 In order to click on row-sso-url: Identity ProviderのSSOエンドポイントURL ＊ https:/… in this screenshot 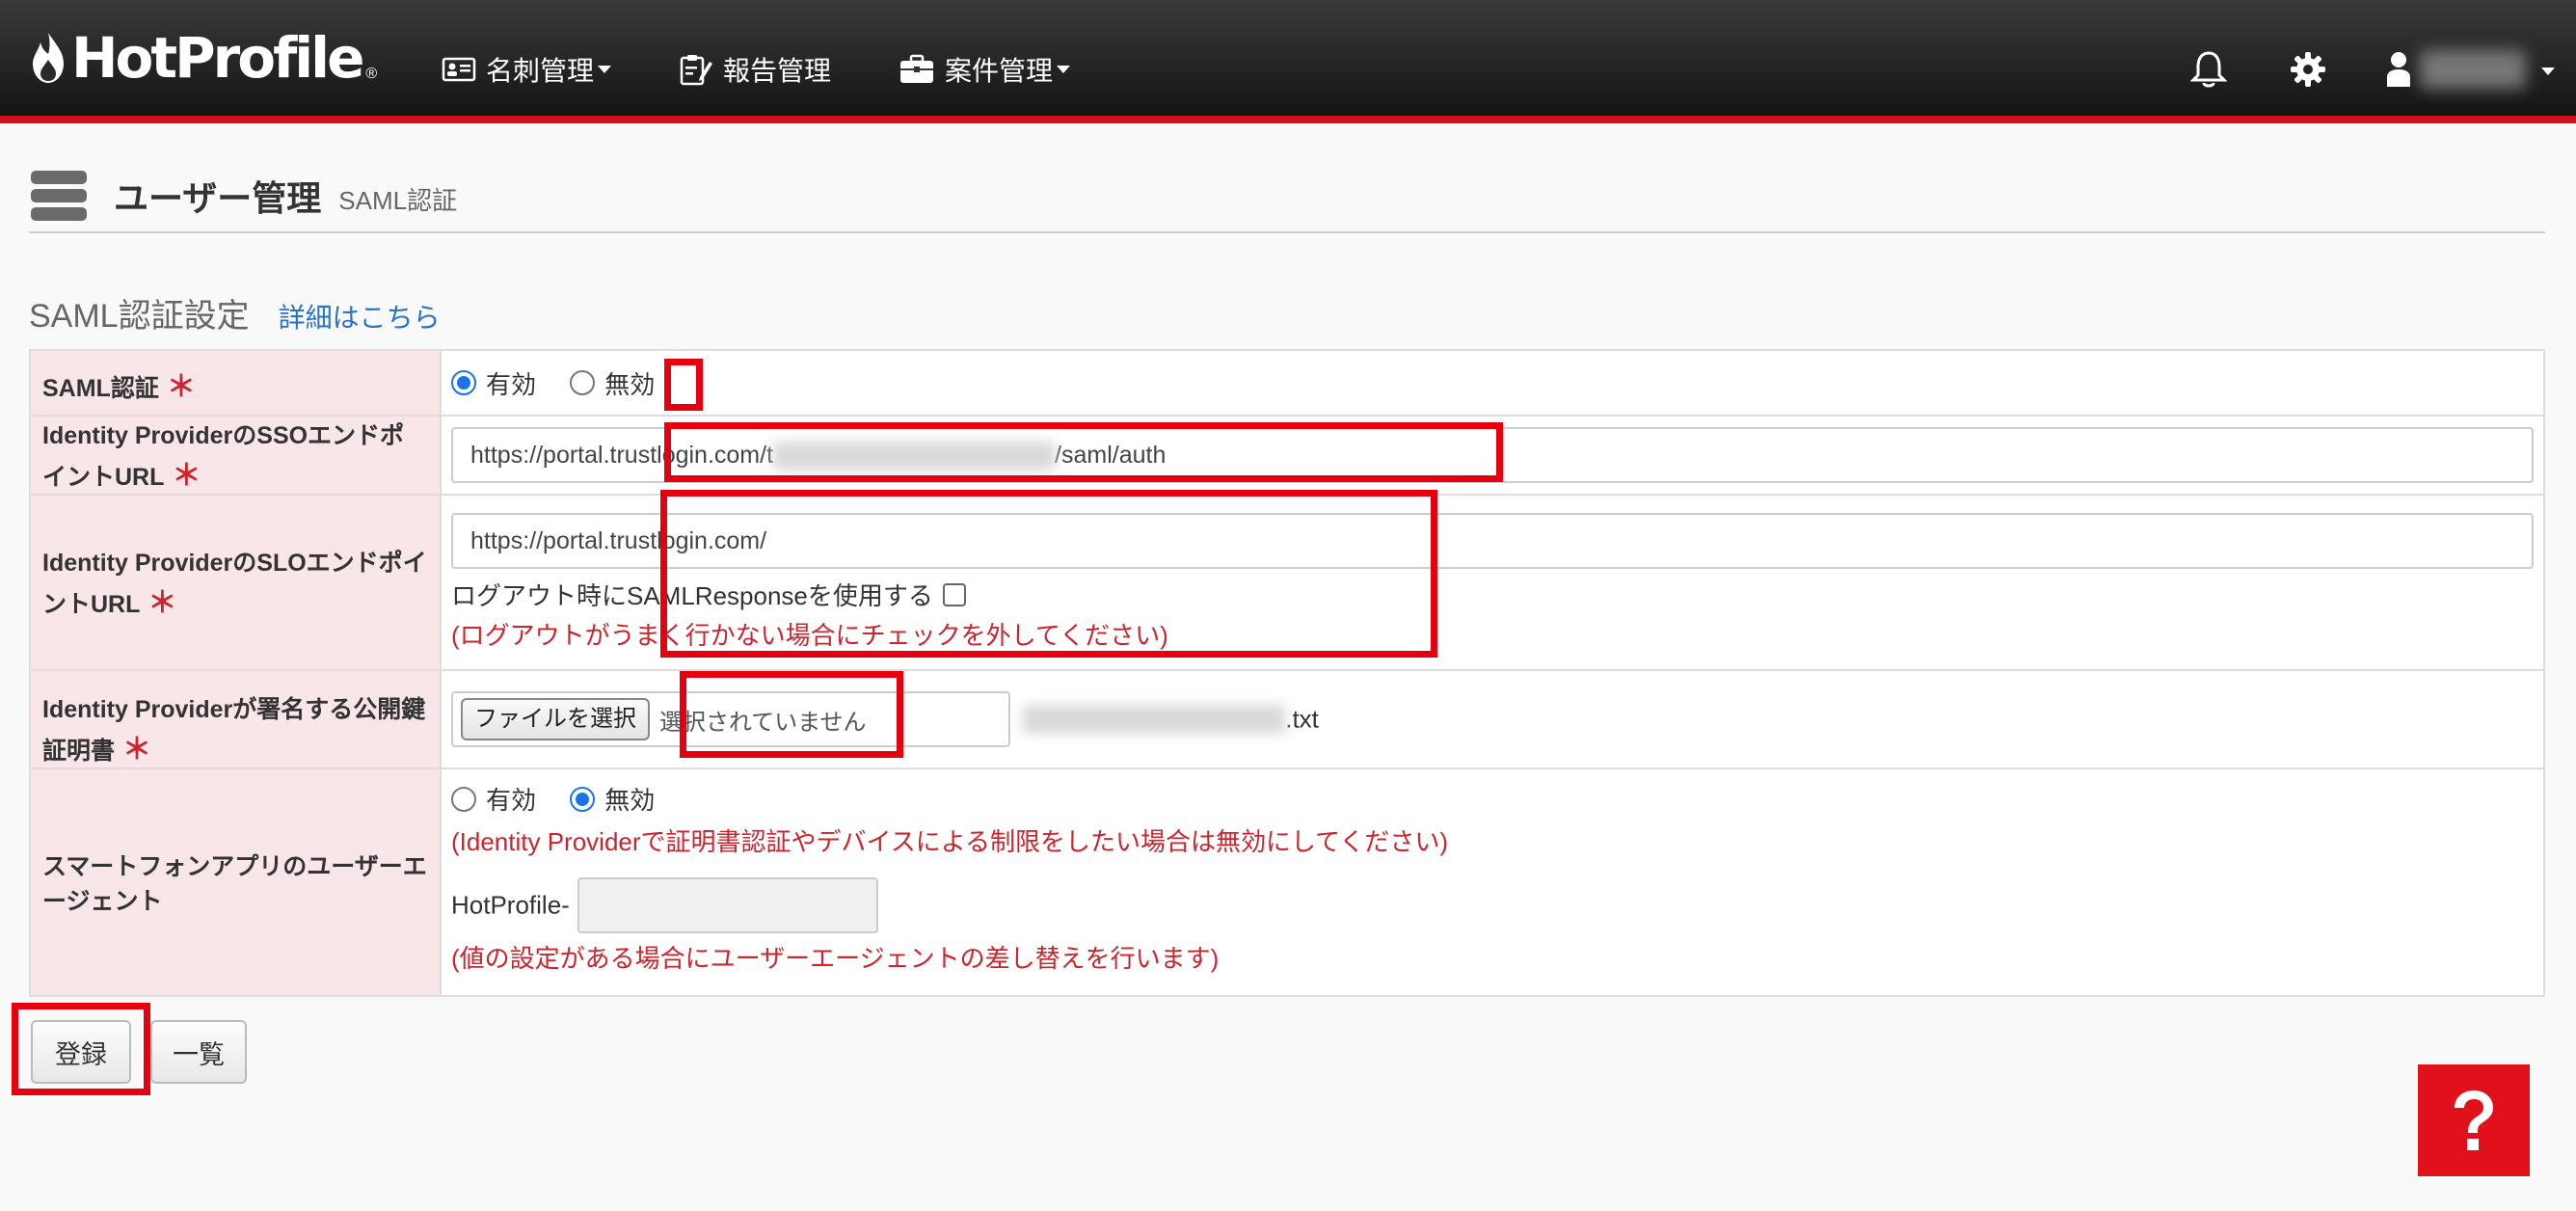, I will do `click(1287, 455)`.